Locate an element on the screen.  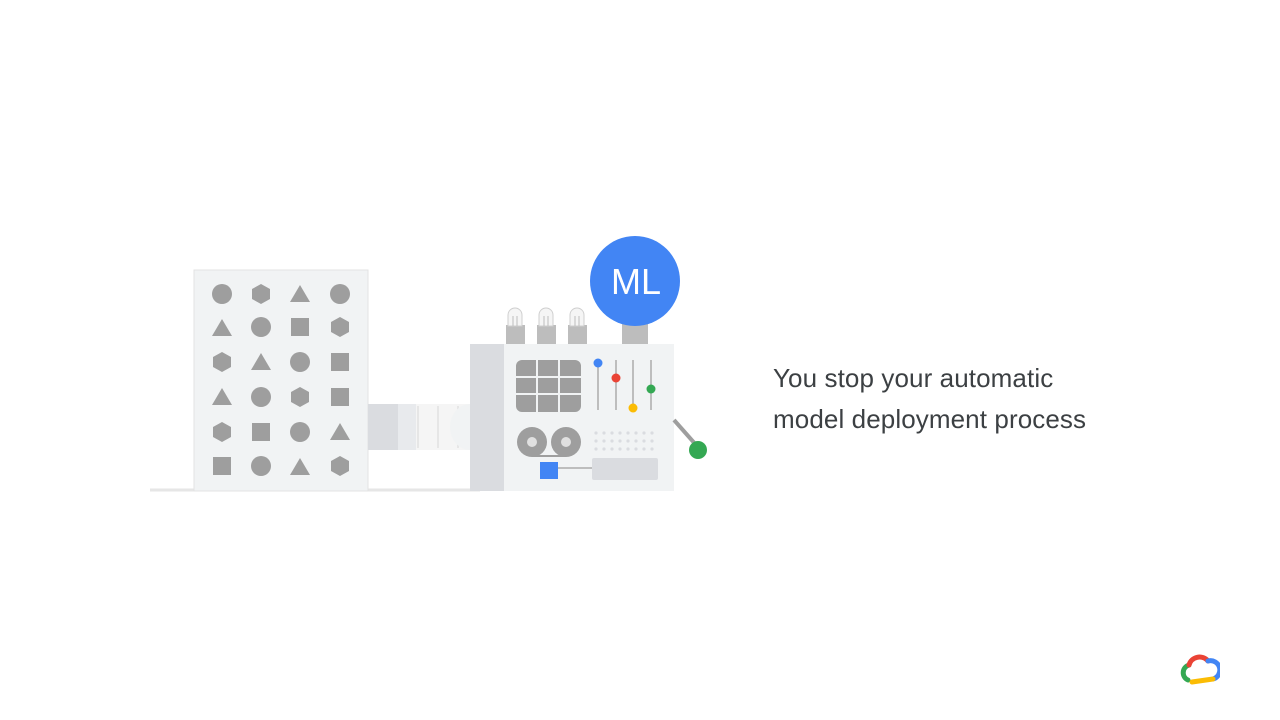
ml-badge-label: ML is located at coordinates (636, 281).